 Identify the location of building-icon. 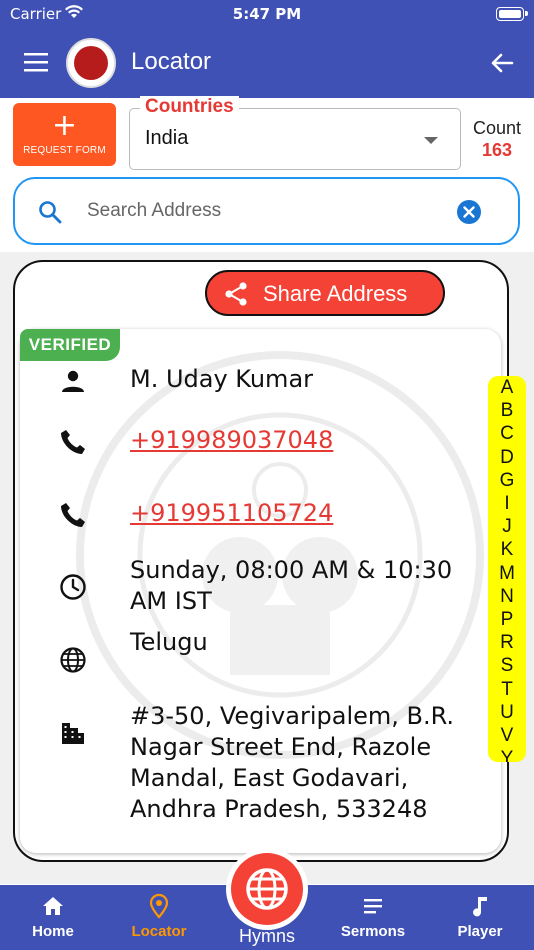
(73, 733).